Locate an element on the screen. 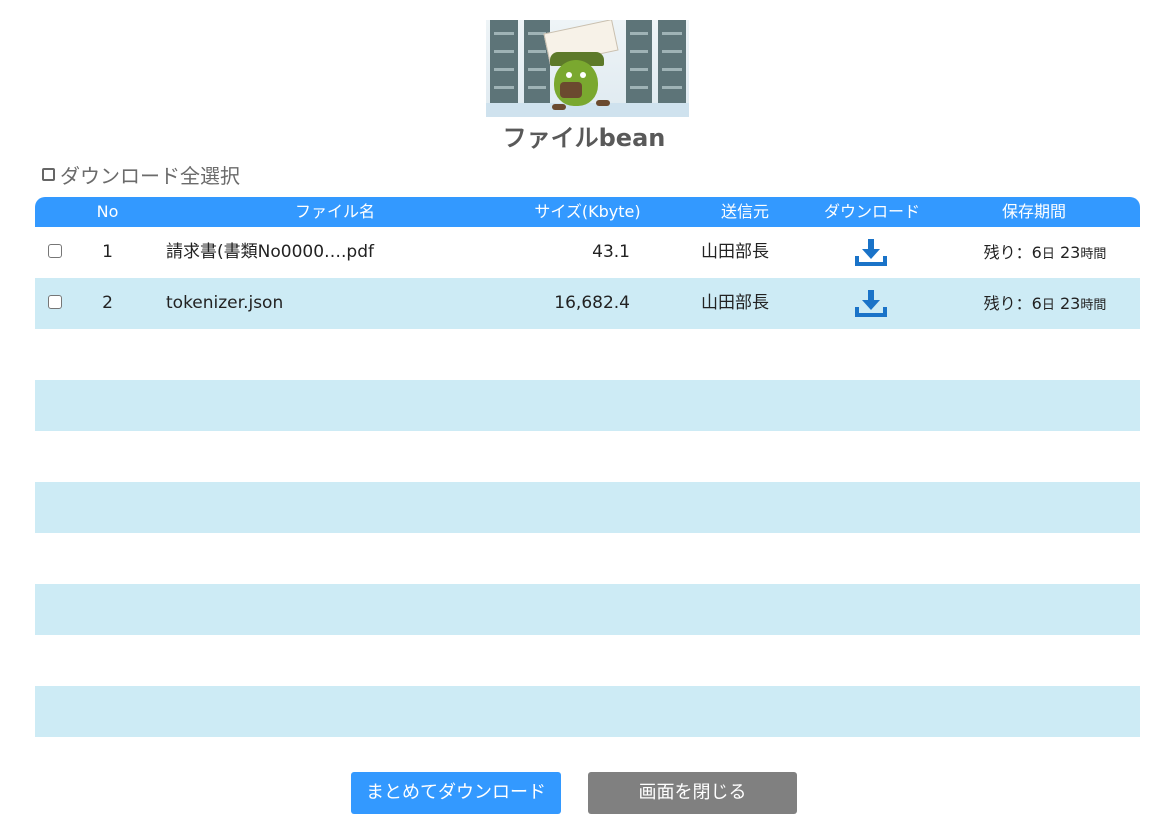 The width and height of the screenshot is (1168, 836). row-no: 2 is located at coordinates (107, 303).